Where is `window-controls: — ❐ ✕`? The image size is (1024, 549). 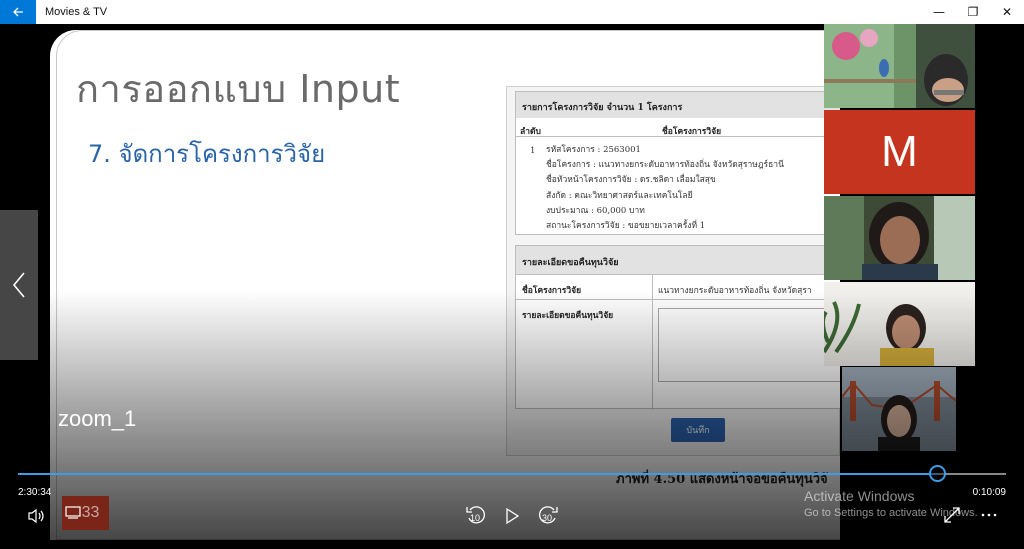 window-controls: — ❐ ✕ is located at coordinates (973, 12).